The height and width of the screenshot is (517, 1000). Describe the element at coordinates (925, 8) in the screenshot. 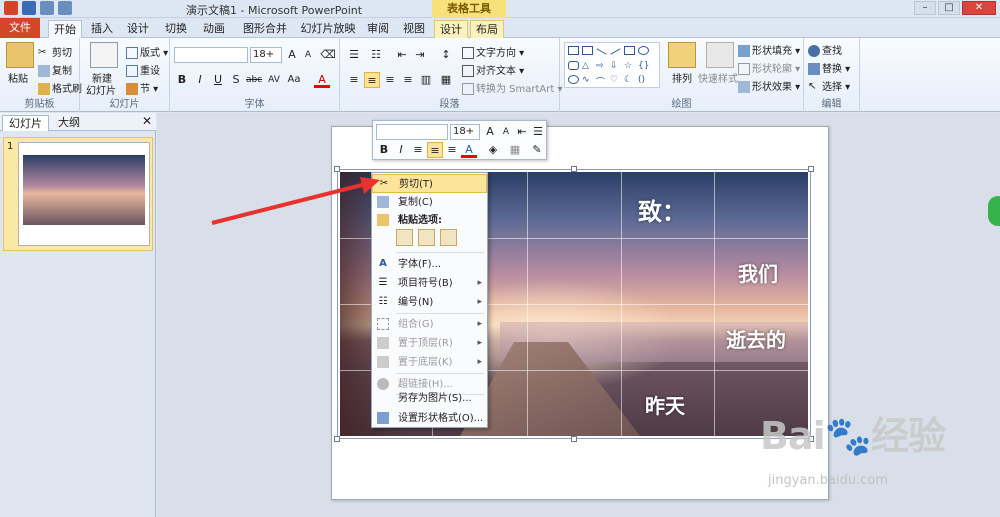

I see `minimize-button: –` at that location.